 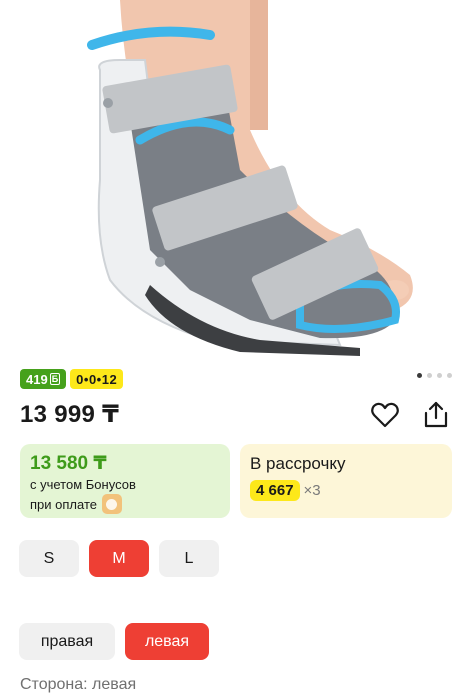 What do you see at coordinates (125, 504) in the screenshot?
I see `bonus-pay-row: при оплате` at bounding box center [125, 504].